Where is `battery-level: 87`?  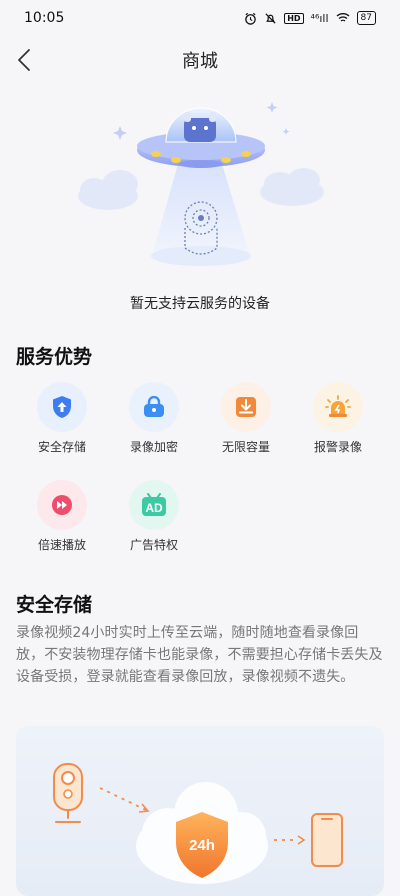 battery-level: 87 is located at coordinates (366, 18).